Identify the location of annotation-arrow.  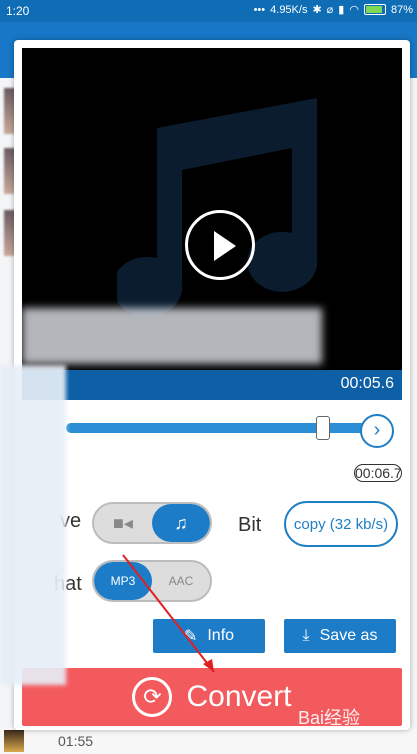
(168, 613).